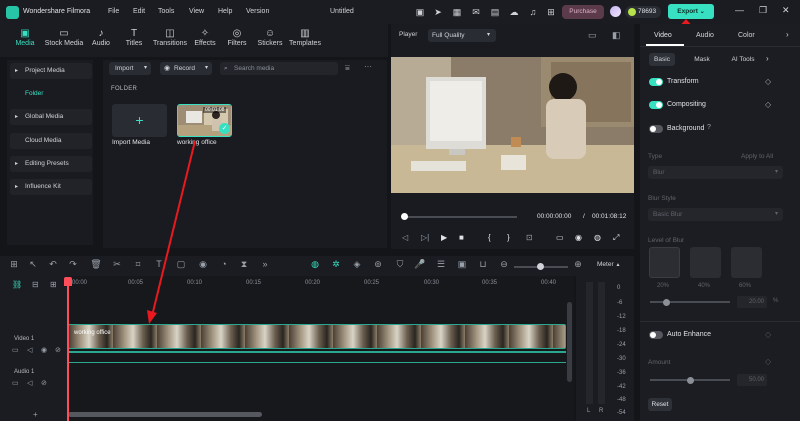 Image resolution: width=800 pixels, height=421 pixels. What do you see at coordinates (196, 11) in the screenshot?
I see `menu-view: View` at bounding box center [196, 11].